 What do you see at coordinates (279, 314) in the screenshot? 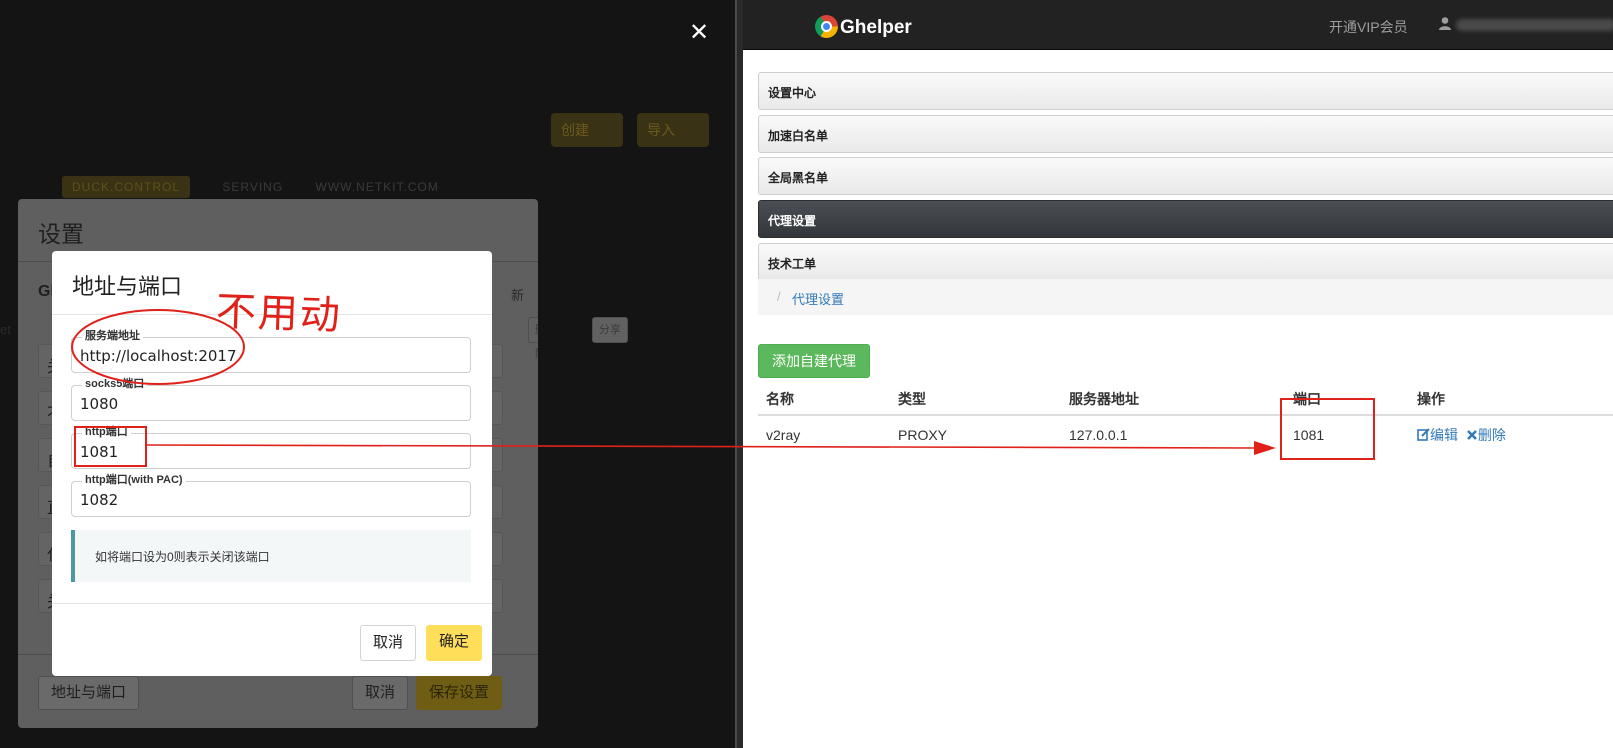
I see `annotation-note: 不用动` at bounding box center [279, 314].